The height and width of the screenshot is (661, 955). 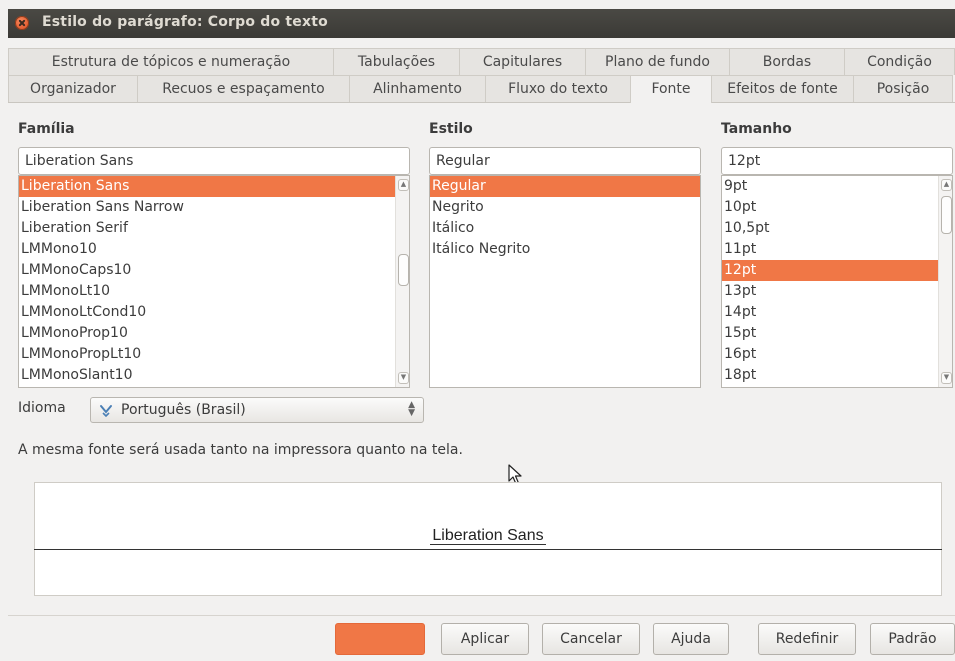 What do you see at coordinates (671, 89) in the screenshot?
I see `tab-fonte: Fonte` at bounding box center [671, 89].